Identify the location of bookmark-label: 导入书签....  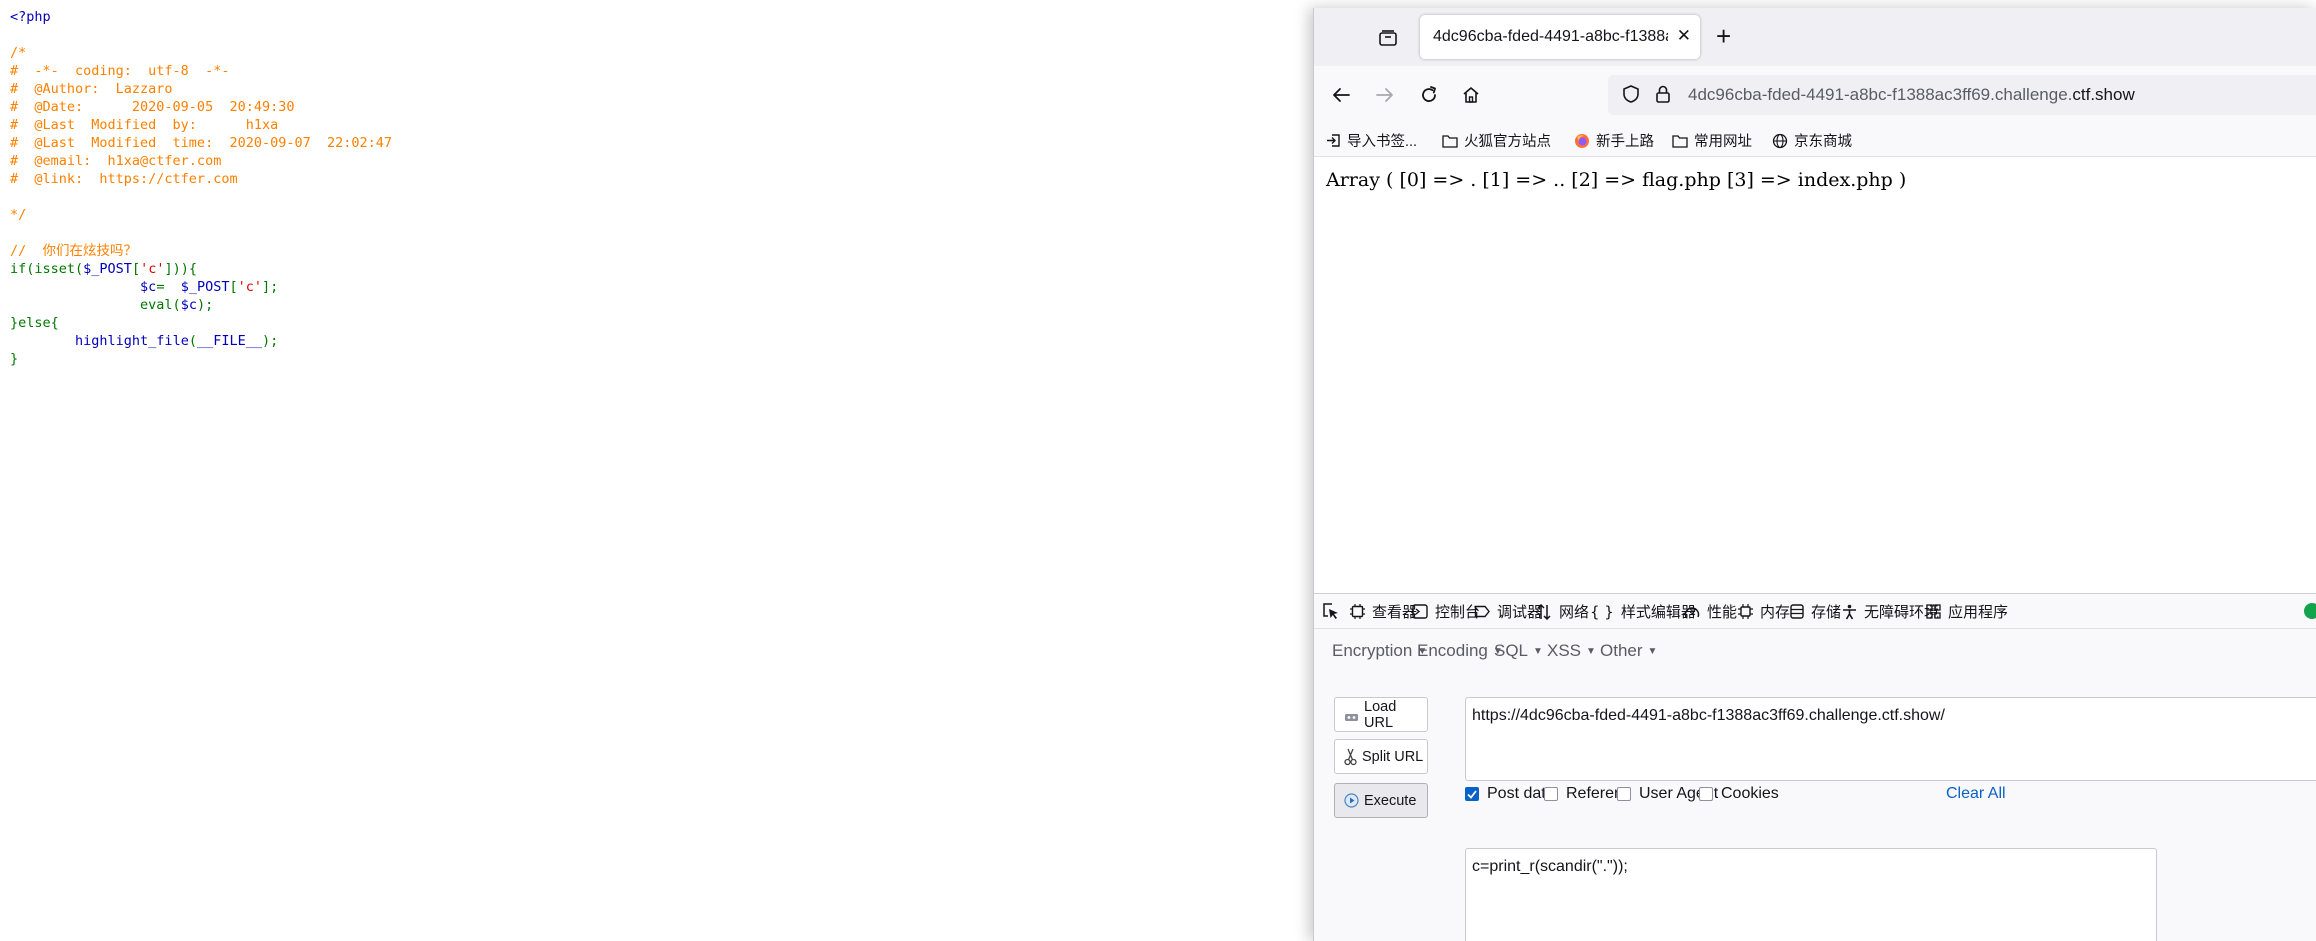
(1382, 142).